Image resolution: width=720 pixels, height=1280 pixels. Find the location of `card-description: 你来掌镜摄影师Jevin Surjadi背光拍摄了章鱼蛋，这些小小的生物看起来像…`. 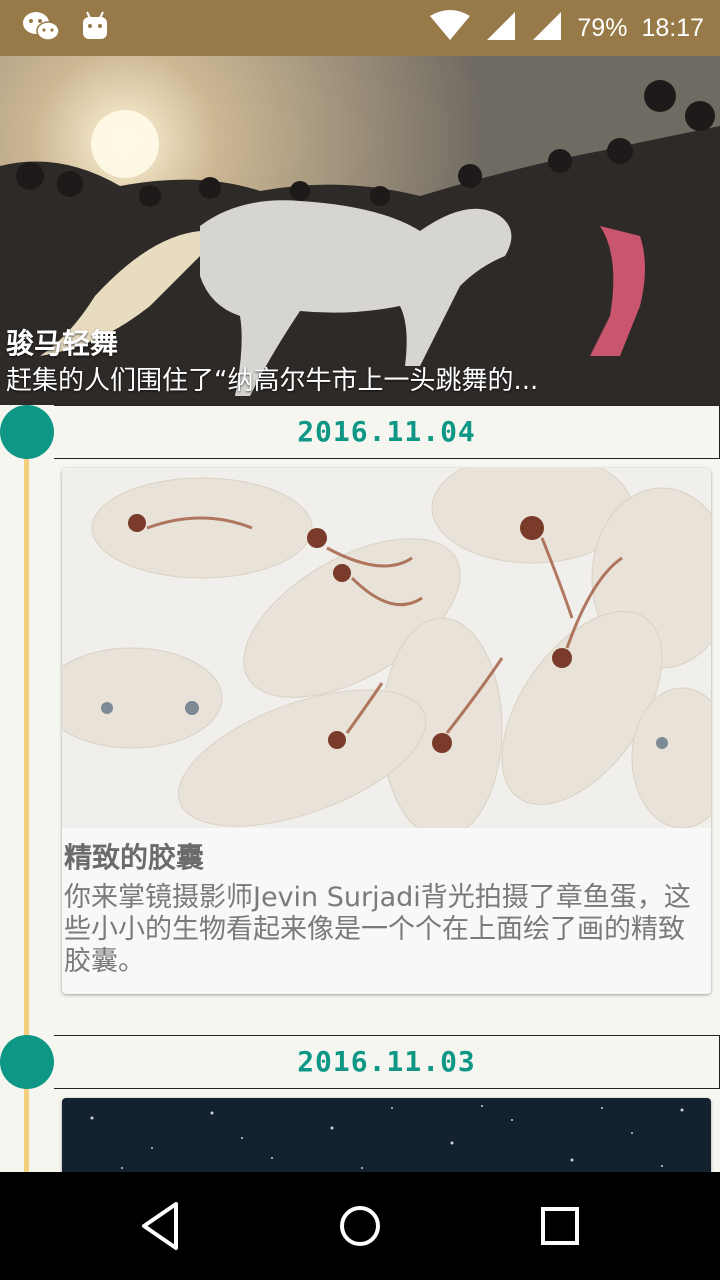

card-description: 你来掌镜摄影师Jevin Surjadi背光拍摄了章鱼蛋，这些小小的生物看起来像… is located at coordinates (377, 929).